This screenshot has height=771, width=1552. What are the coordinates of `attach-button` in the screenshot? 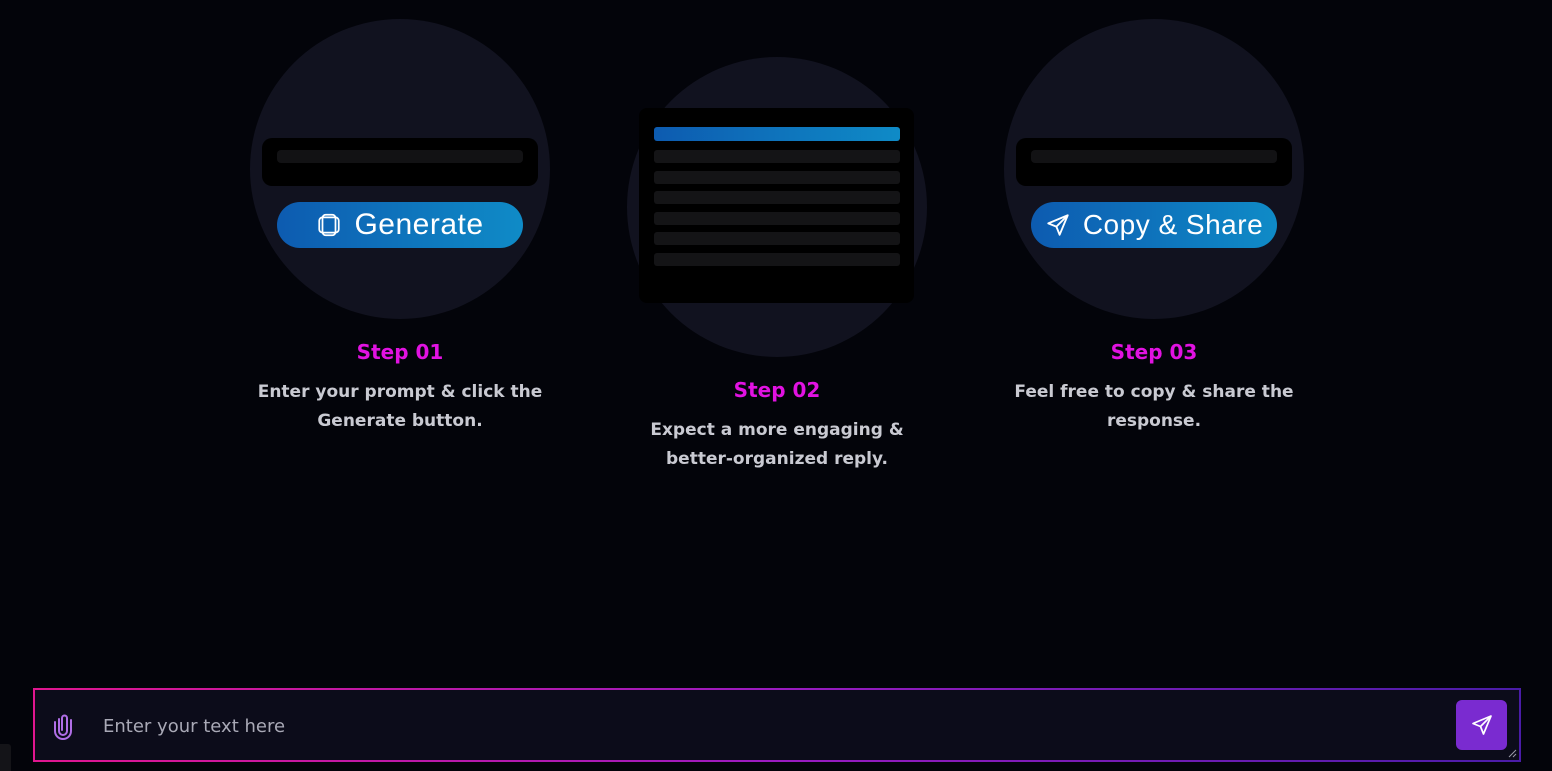 It's located at (63, 726).